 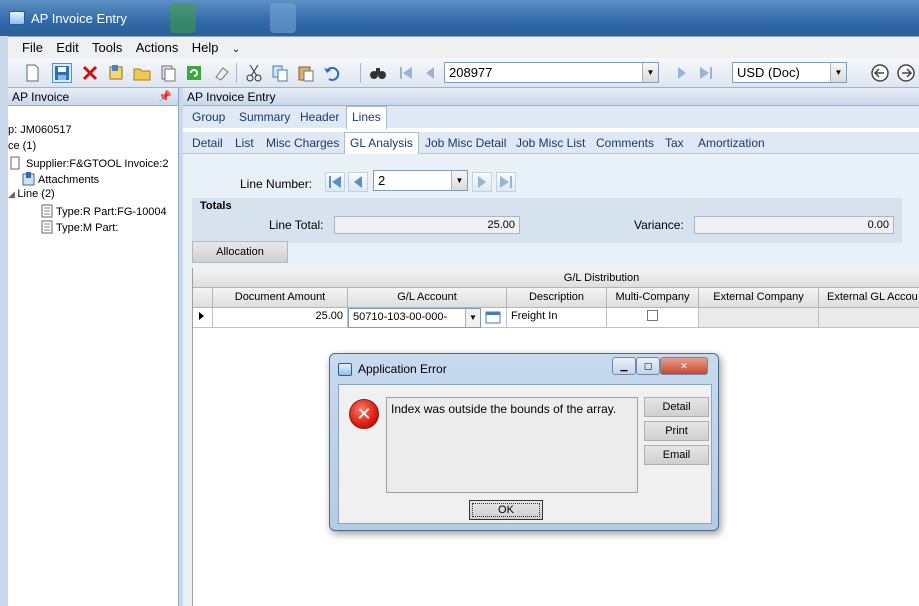 I want to click on tab-detail: Detail, so click(x=207, y=143).